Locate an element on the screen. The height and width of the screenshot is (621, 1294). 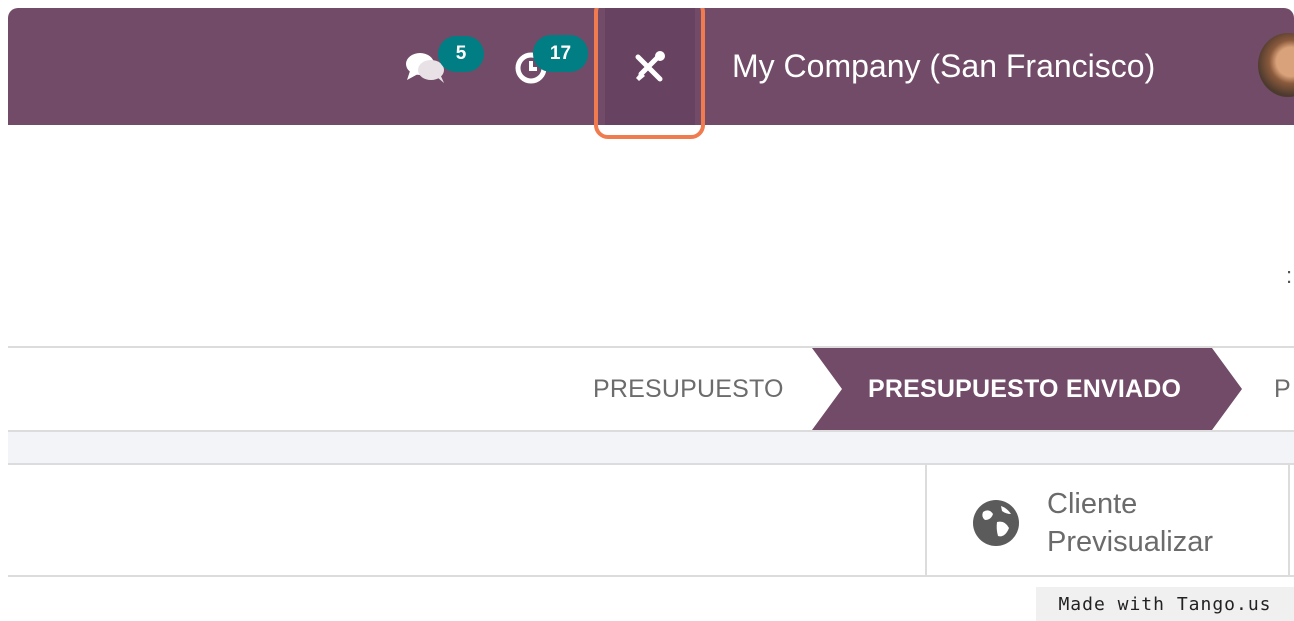
debug-tools-button is located at coordinates (650, 66).